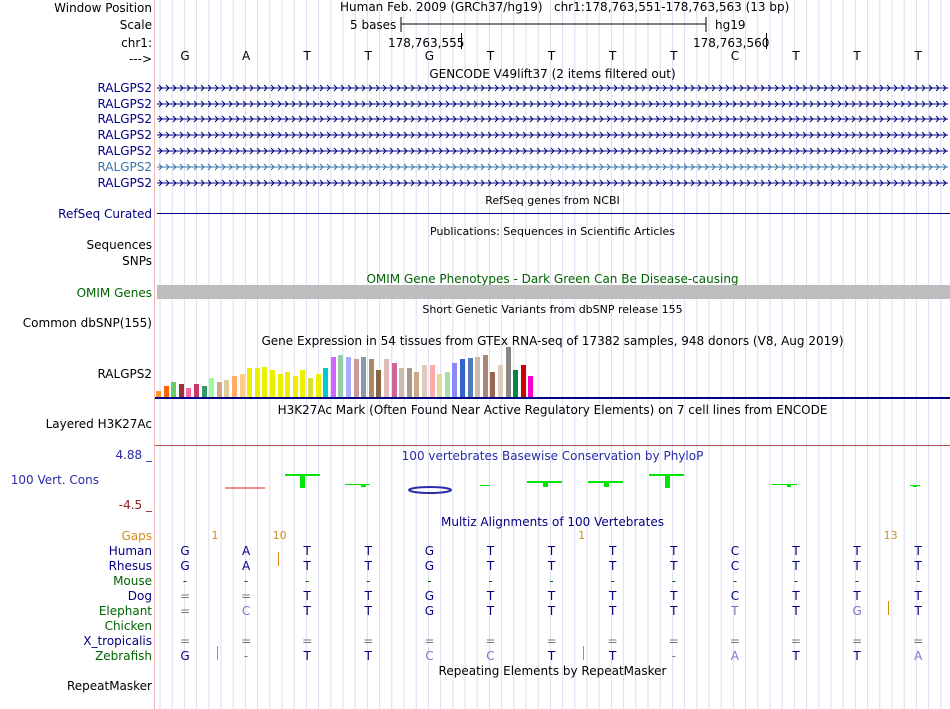  What do you see at coordinates (553, 292) in the screenshot?
I see `omim-bar` at bounding box center [553, 292].